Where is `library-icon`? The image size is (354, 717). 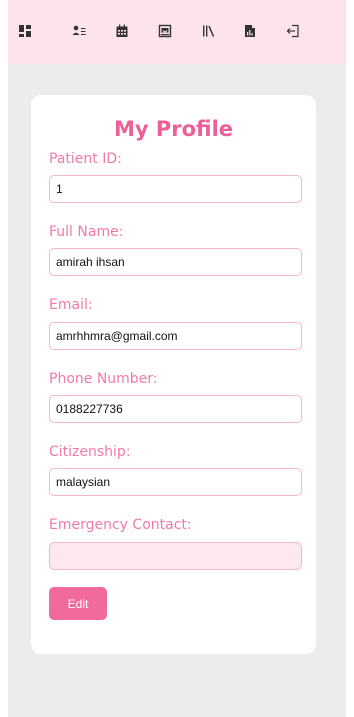 library-icon is located at coordinates (208, 31).